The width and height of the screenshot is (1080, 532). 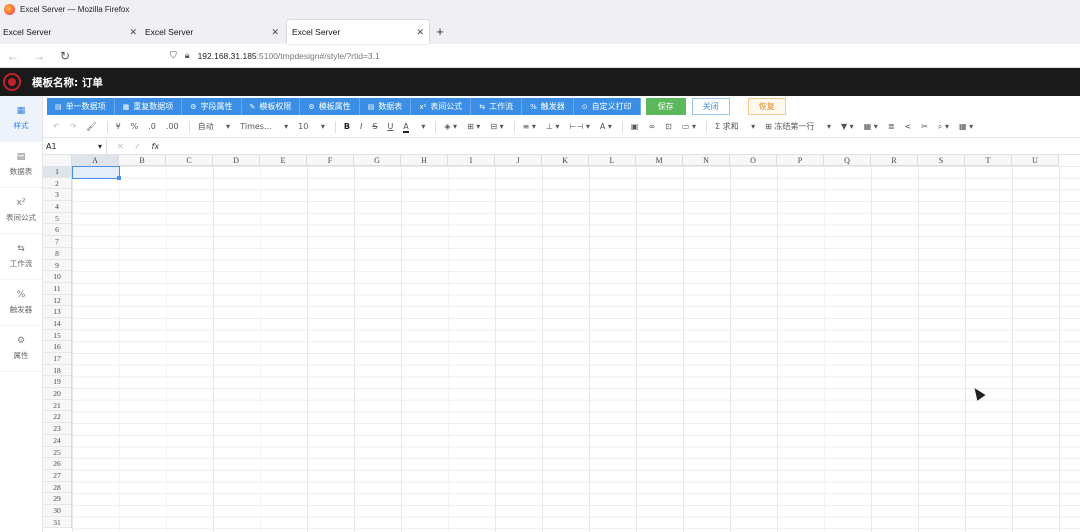 What do you see at coordinates (57, 184) in the screenshot?
I see `row-header: 2` at bounding box center [57, 184].